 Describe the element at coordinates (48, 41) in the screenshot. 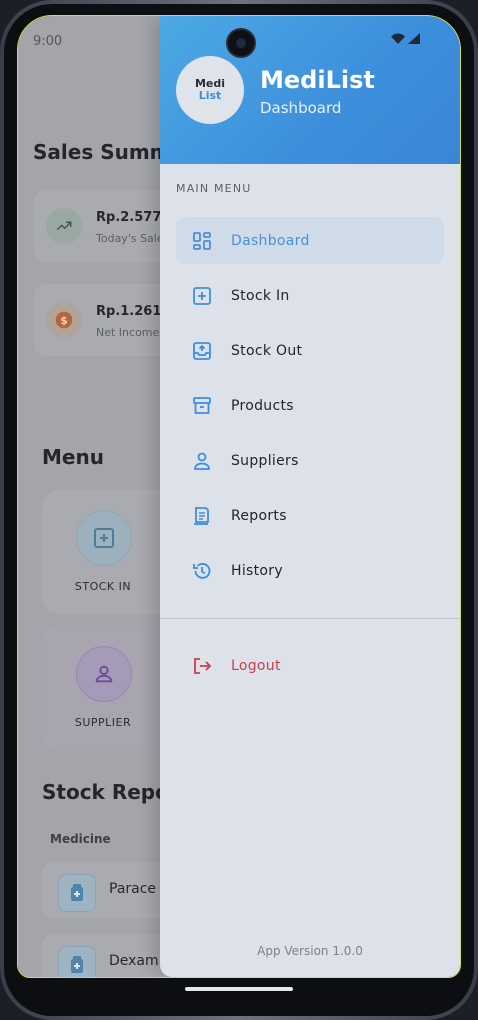

I see `status-time: 9:00` at that location.